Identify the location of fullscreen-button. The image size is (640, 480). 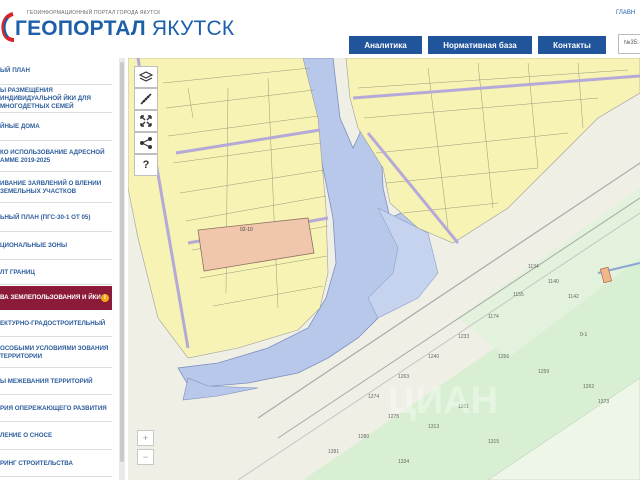
(146, 121).